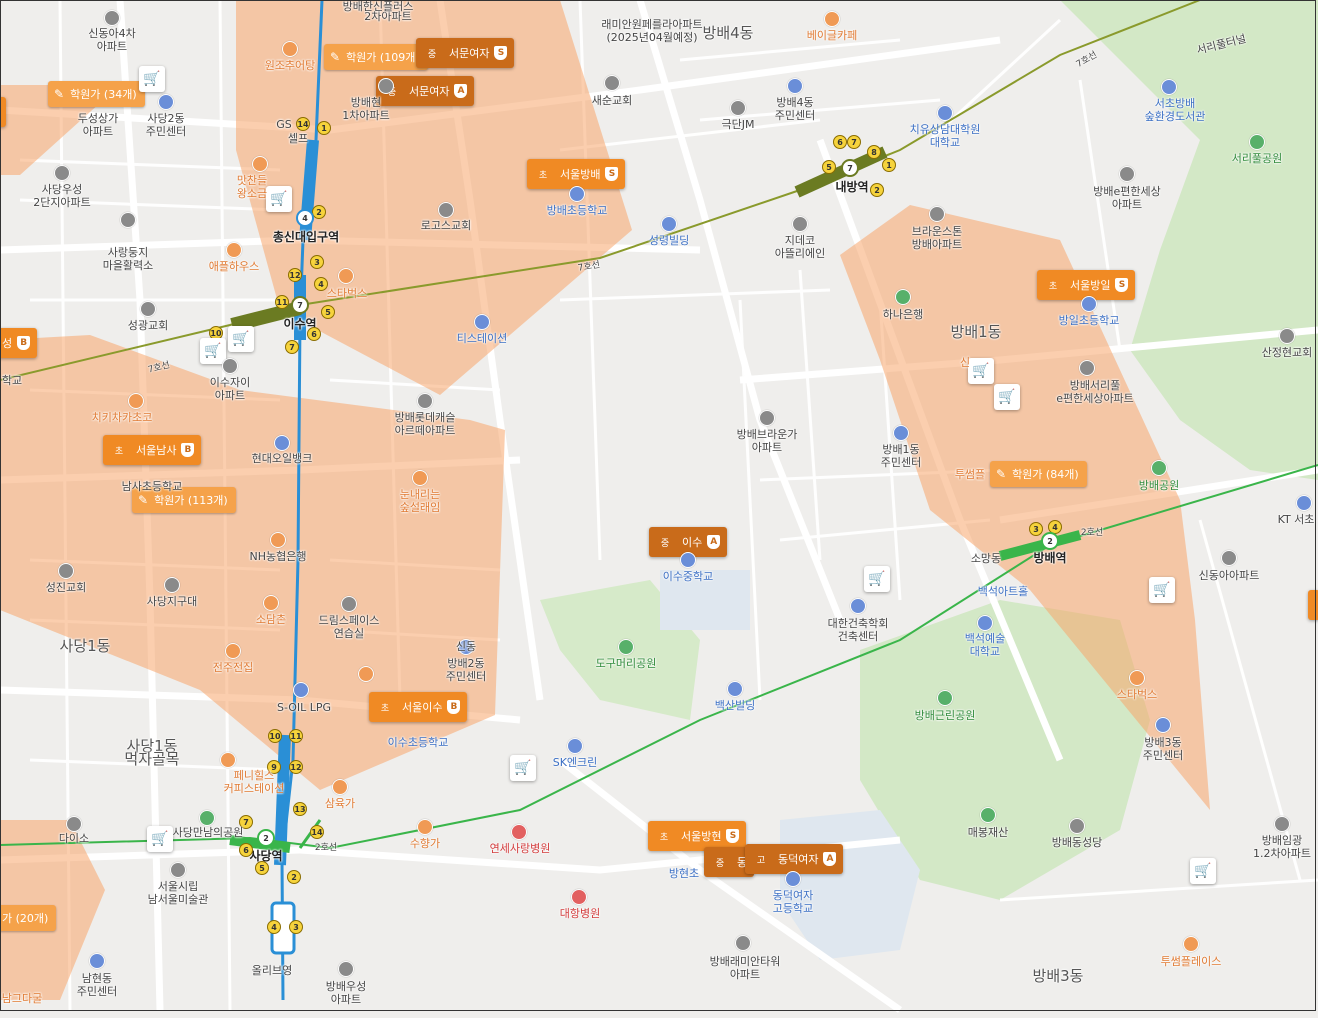 The height and width of the screenshot is (1018, 1318). Describe the element at coordinates (465, 53) in the screenshot. I see `school-chip-seomun-s: 중 서문여자 S` at that location.